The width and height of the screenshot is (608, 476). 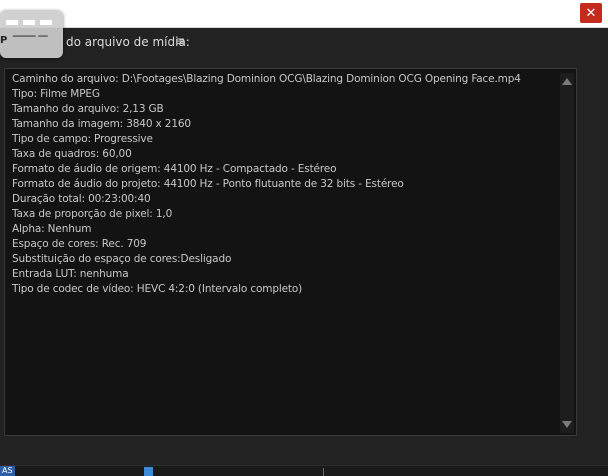 I want to click on info-line-pixel-aspect: Taxa de proporção de pixel: 1,0, so click(x=92, y=214).